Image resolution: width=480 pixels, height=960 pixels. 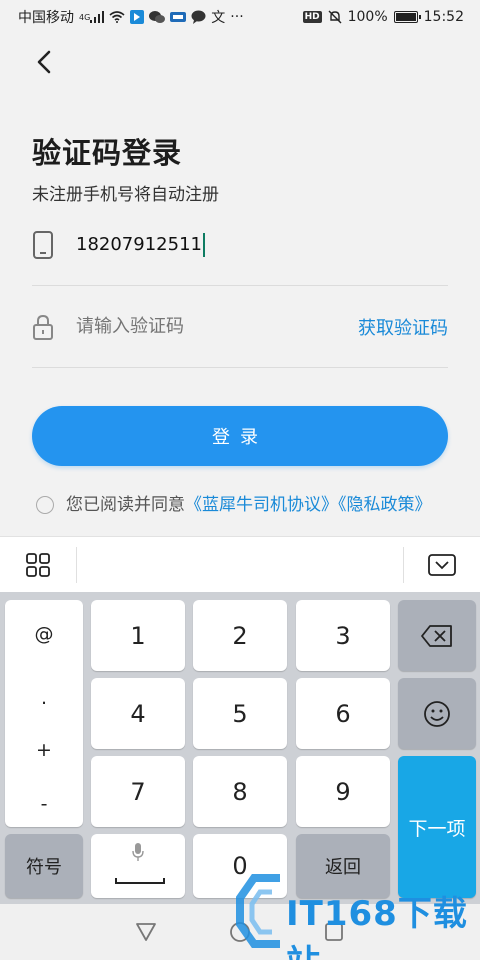 What do you see at coordinates (443, 17) in the screenshot?
I see `clock: 15:52` at bounding box center [443, 17].